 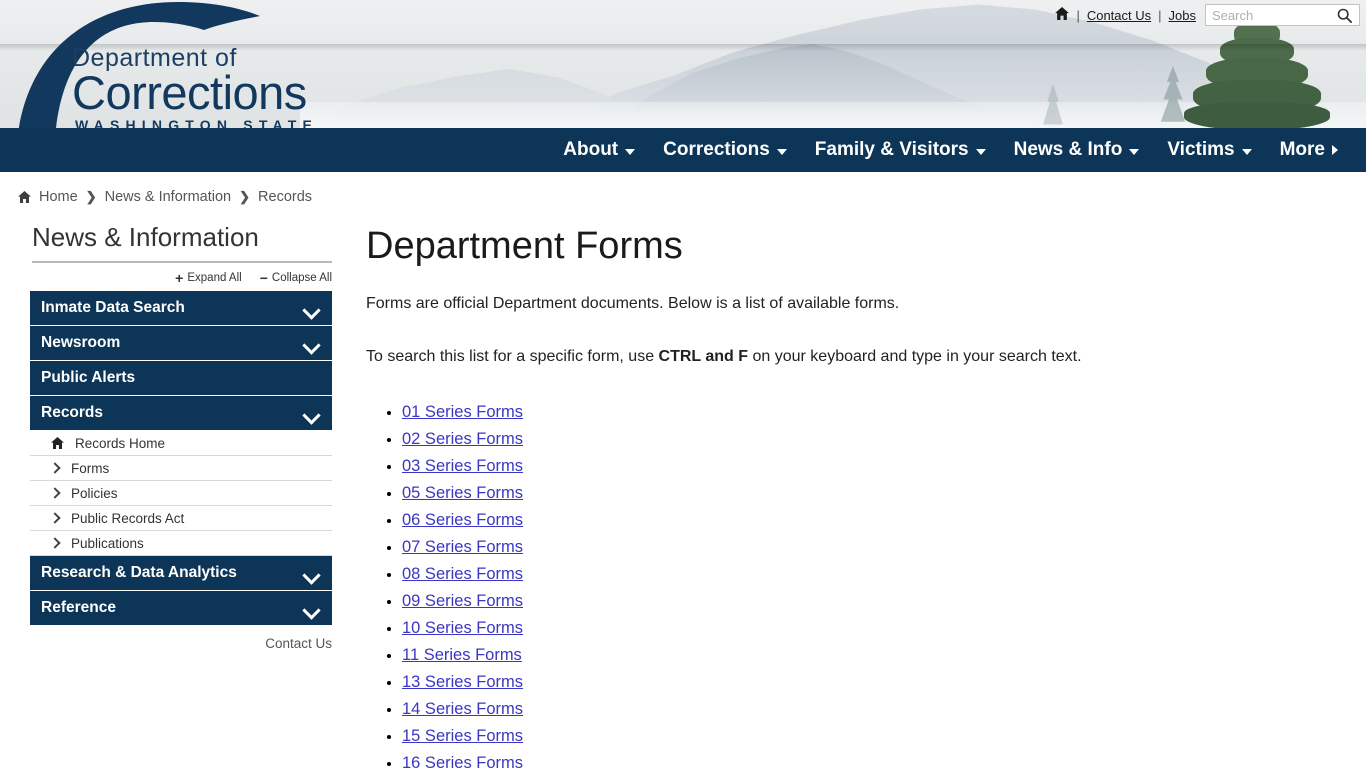 I want to click on contact-us-link: Contact Us, so click(x=1119, y=15).